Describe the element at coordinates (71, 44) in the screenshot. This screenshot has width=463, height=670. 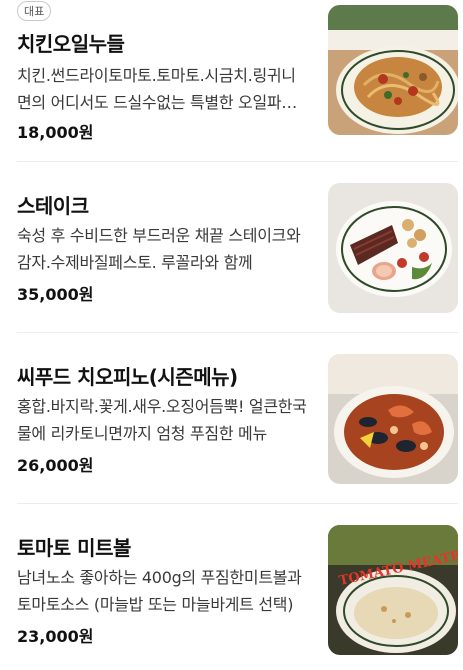
I see `menu-item-name: 치킨오일누들` at that location.